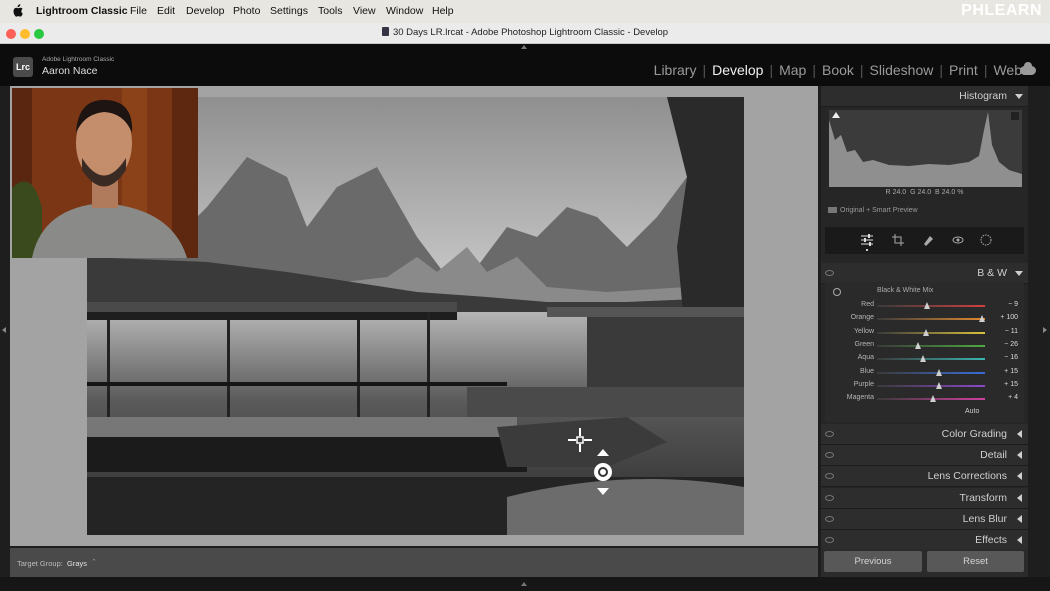 The image size is (1050, 591). I want to click on menu-file: File, so click(138, 11).